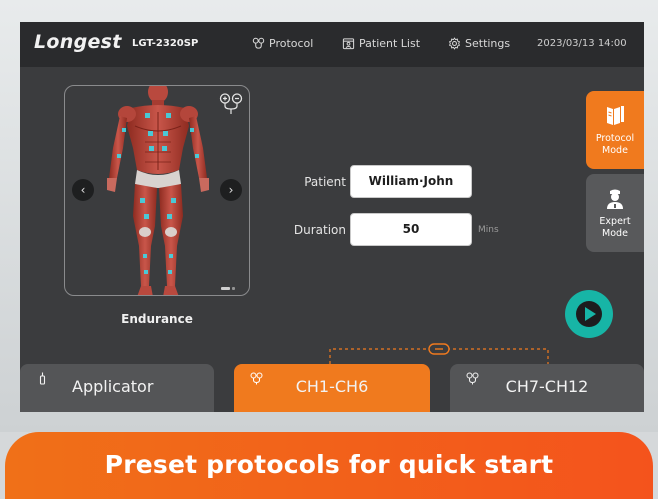 This screenshot has height=499, width=658. What do you see at coordinates (306, 182) in the screenshot?
I see `patient-label: Patient` at bounding box center [306, 182].